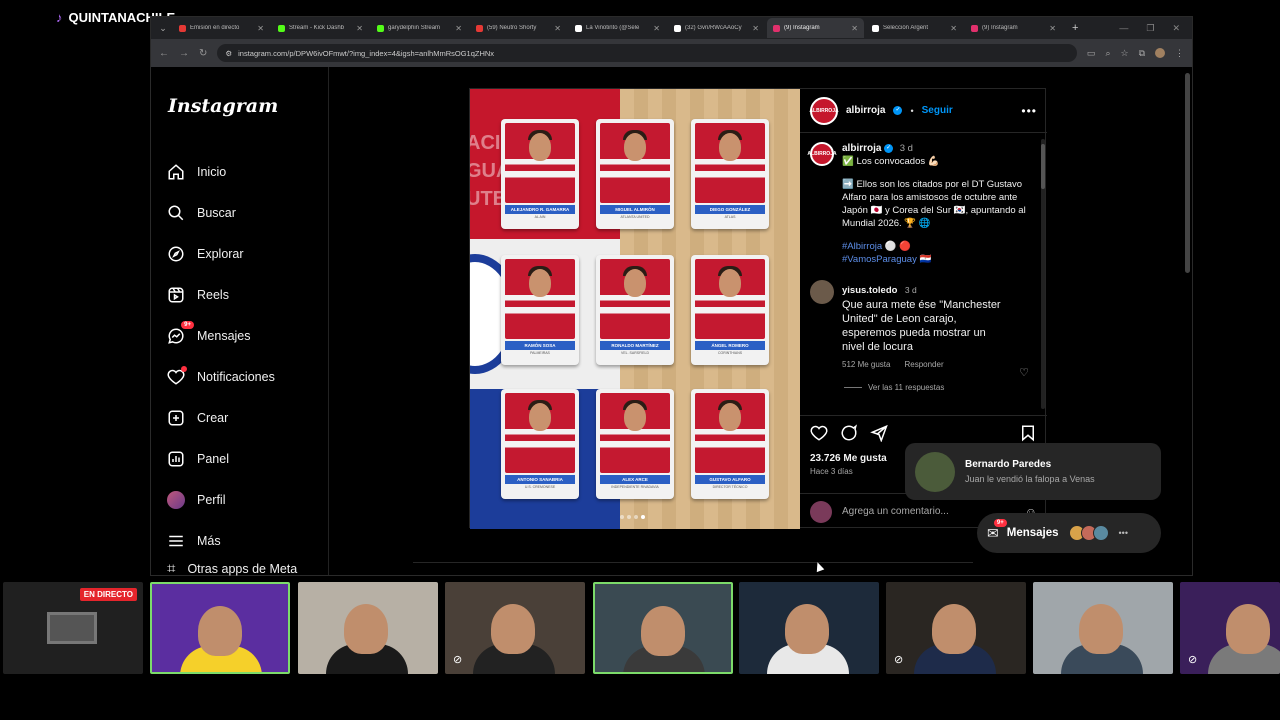 The height and width of the screenshot is (720, 1280). What do you see at coordinates (1091, 53) in the screenshot?
I see `cast-icon: ▭` at bounding box center [1091, 53].